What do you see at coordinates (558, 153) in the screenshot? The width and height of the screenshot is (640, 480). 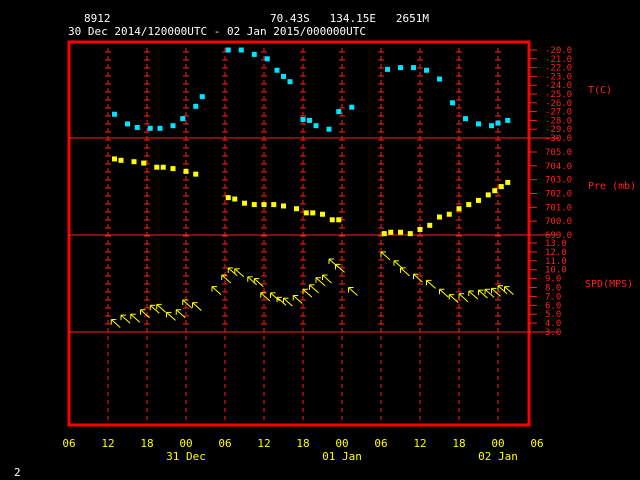 I see `y-tick-label: 705.0` at bounding box center [558, 153].